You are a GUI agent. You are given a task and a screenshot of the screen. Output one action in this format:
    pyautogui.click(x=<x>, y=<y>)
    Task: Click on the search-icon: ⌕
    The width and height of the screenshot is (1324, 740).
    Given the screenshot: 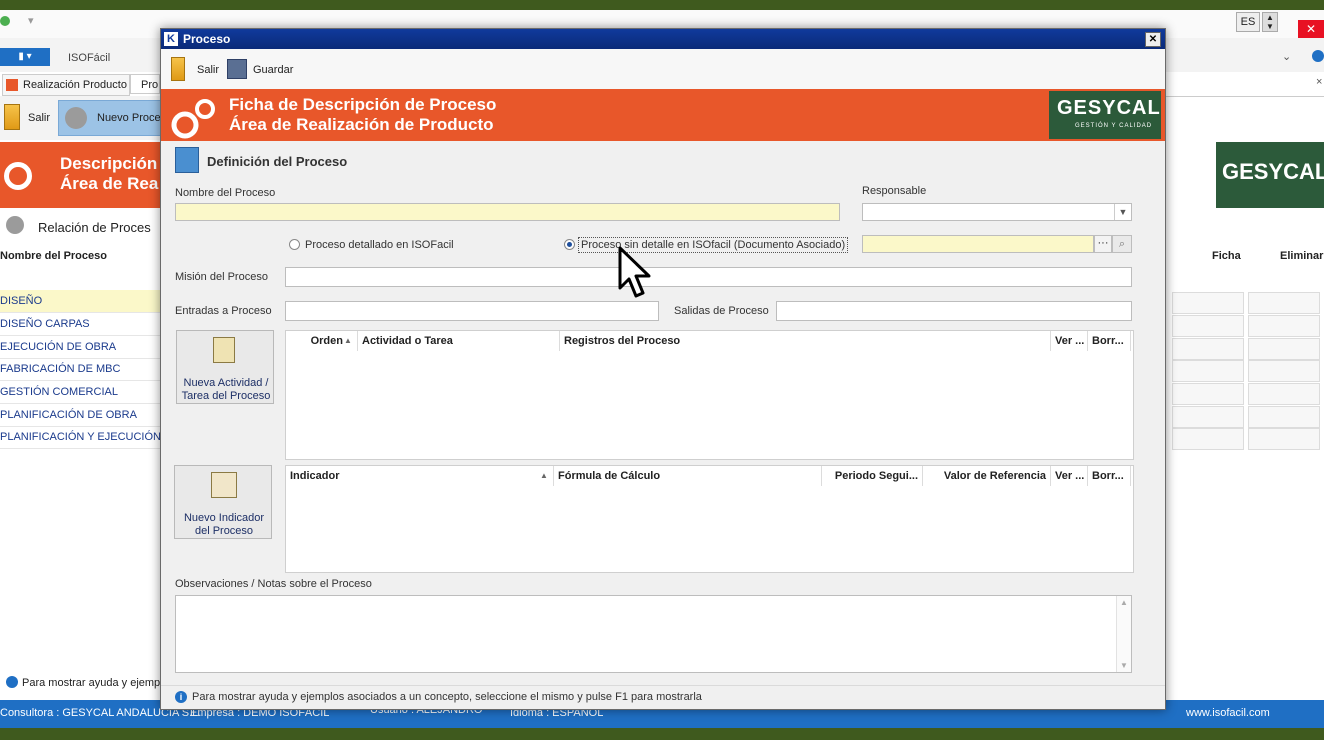 What is the action you would take?
    pyautogui.click(x=1122, y=244)
    